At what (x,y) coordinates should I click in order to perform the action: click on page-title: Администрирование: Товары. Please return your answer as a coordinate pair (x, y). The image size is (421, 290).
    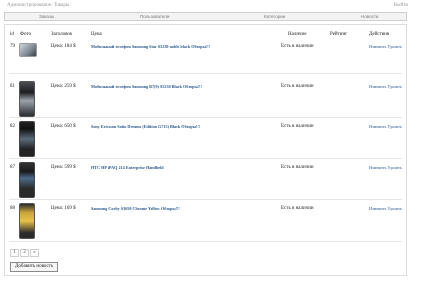
    Looking at the image, I should click on (38, 5).